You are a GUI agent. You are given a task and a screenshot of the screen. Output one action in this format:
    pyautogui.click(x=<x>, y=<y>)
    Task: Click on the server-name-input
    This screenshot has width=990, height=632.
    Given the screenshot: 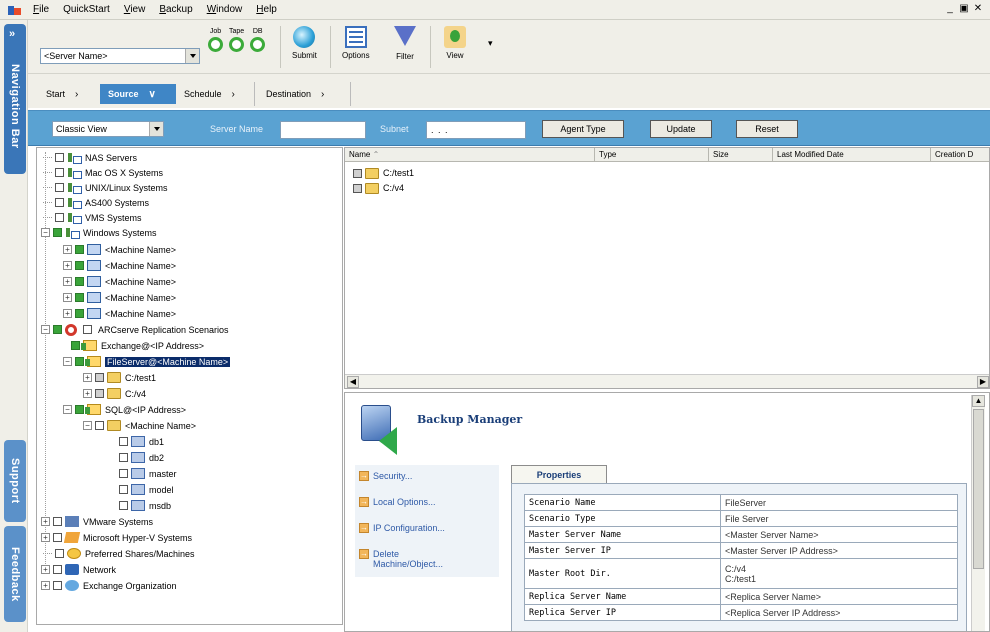 What is the action you would take?
    pyautogui.click(x=323, y=130)
    